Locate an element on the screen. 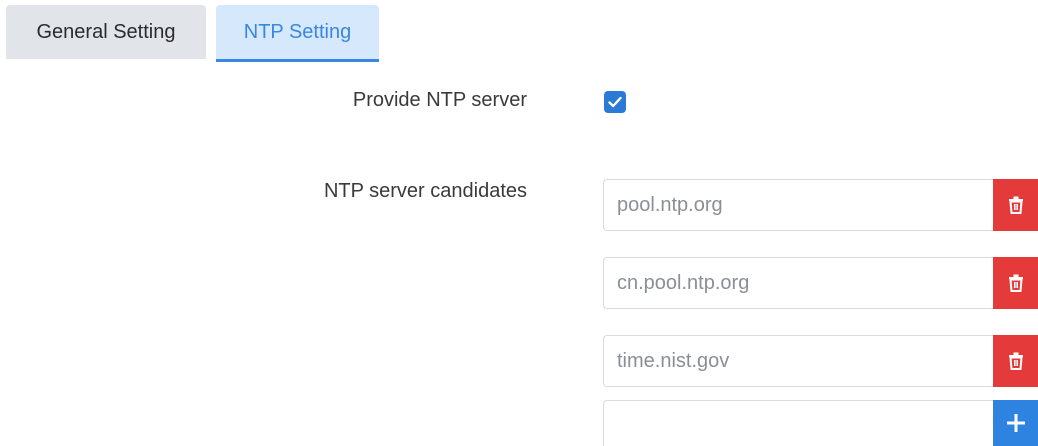  provide-ntp-checkbox is located at coordinates (615, 102).